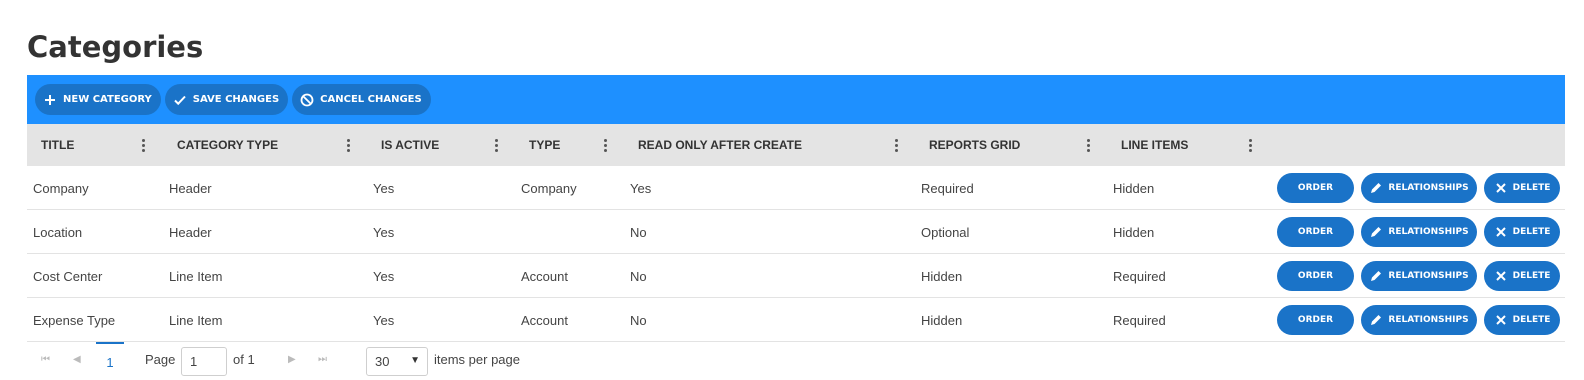  What do you see at coordinates (720, 145) in the screenshot?
I see `column-header-read-only-after-create: READ ONLY AFTER CREATE` at bounding box center [720, 145].